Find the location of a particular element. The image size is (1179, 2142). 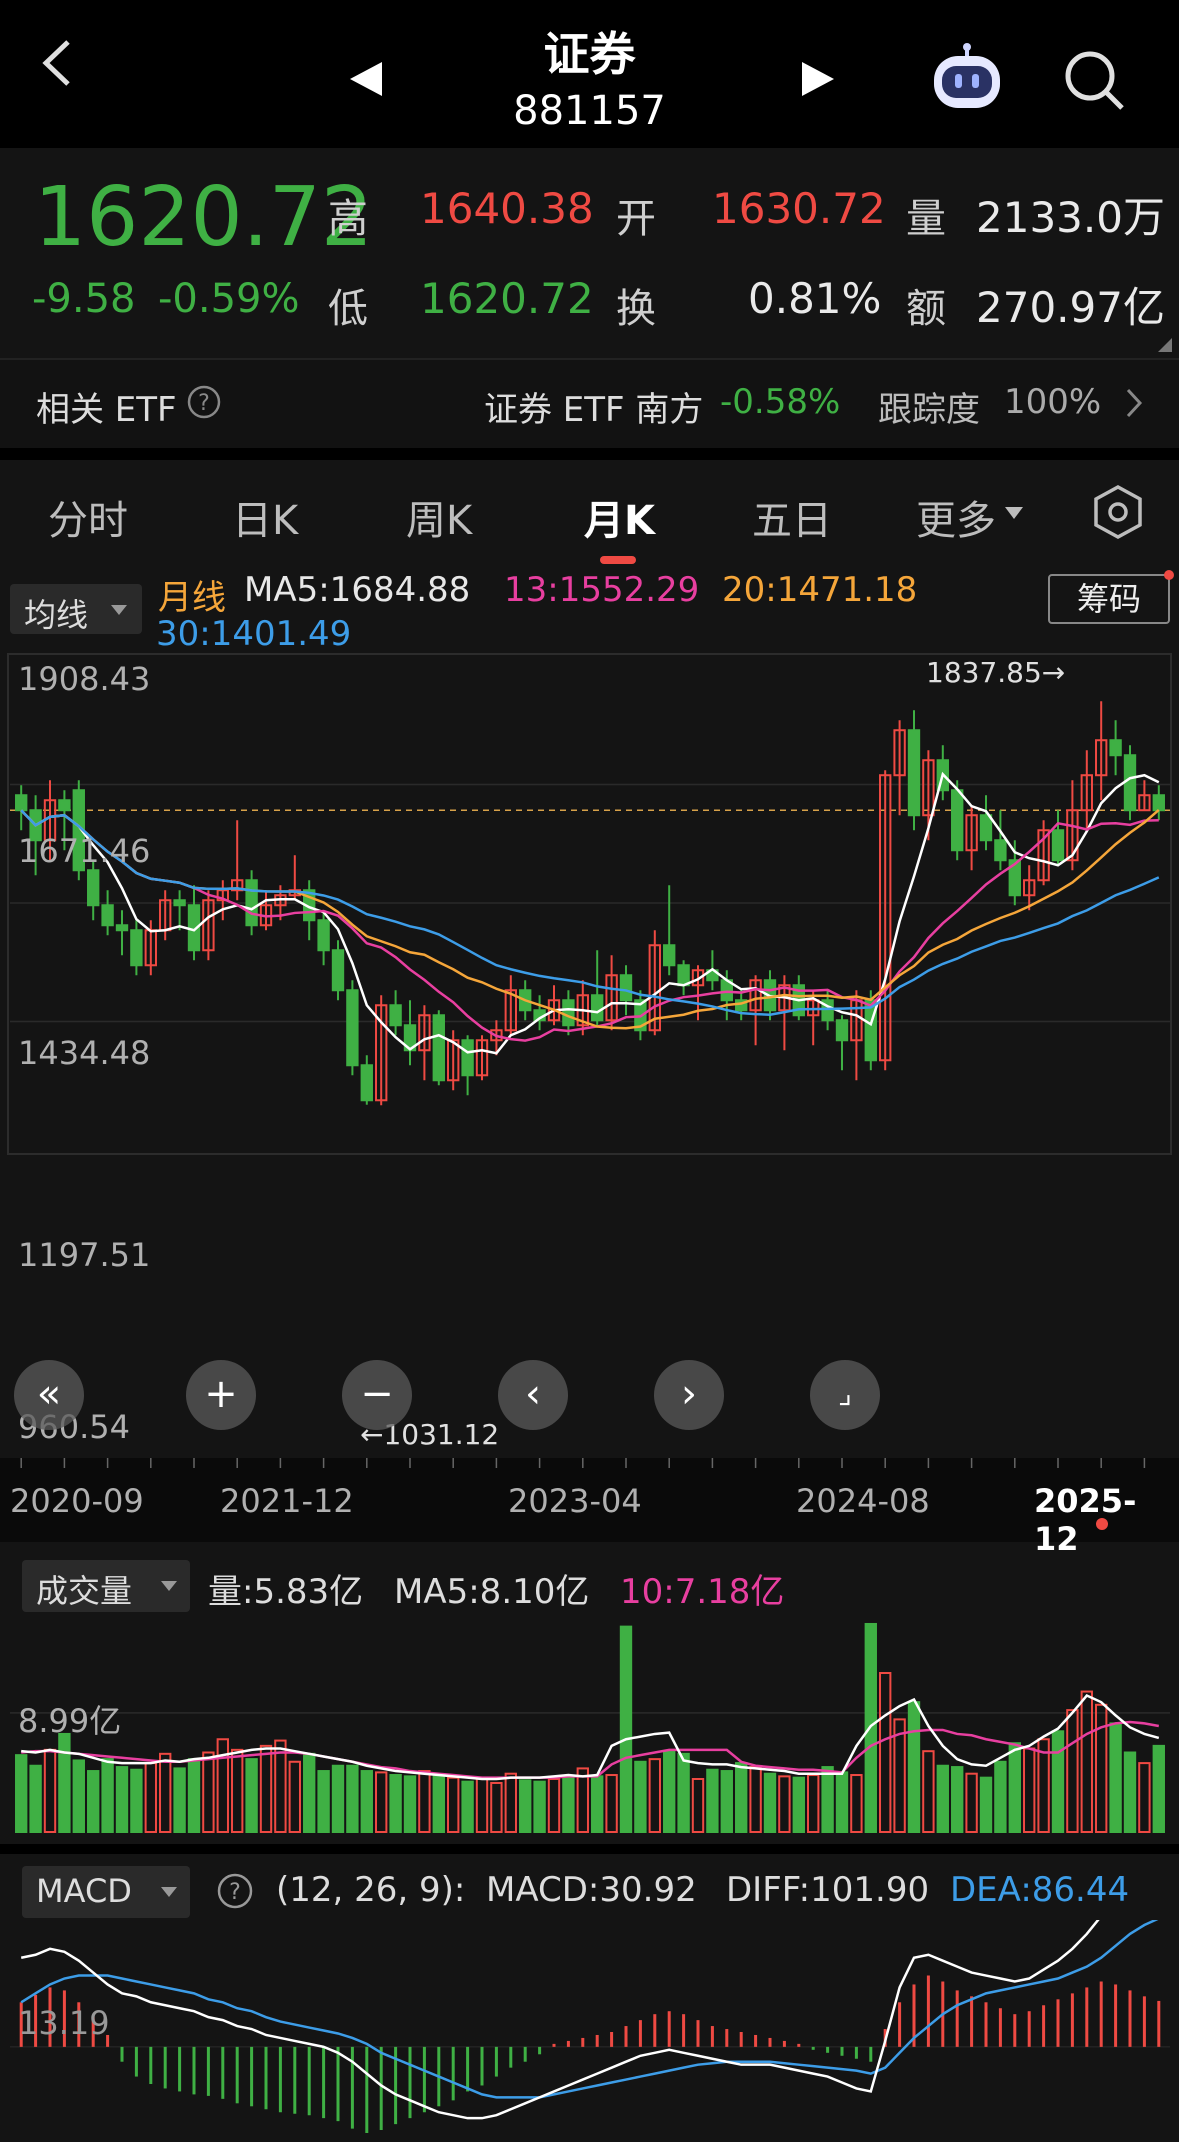

last-price: 1620.72 is located at coordinates (204, 217).